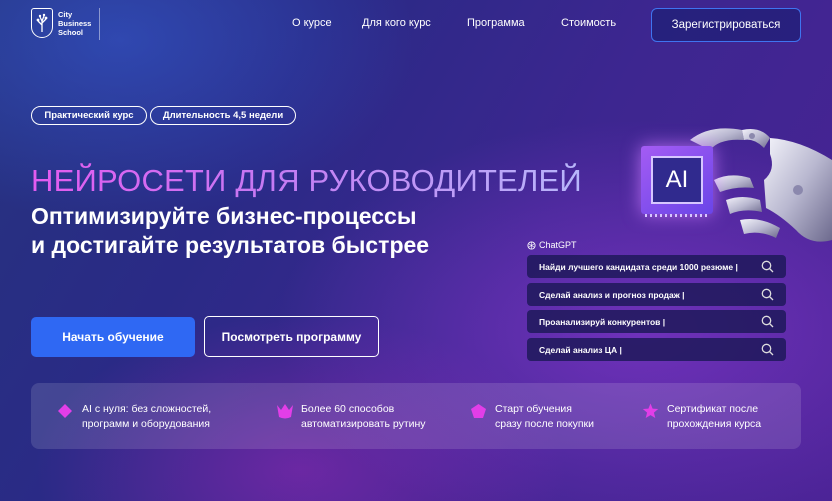 The width and height of the screenshot is (832, 501). I want to click on feature-line1: AI с нуля: без сложностей,, so click(147, 409).